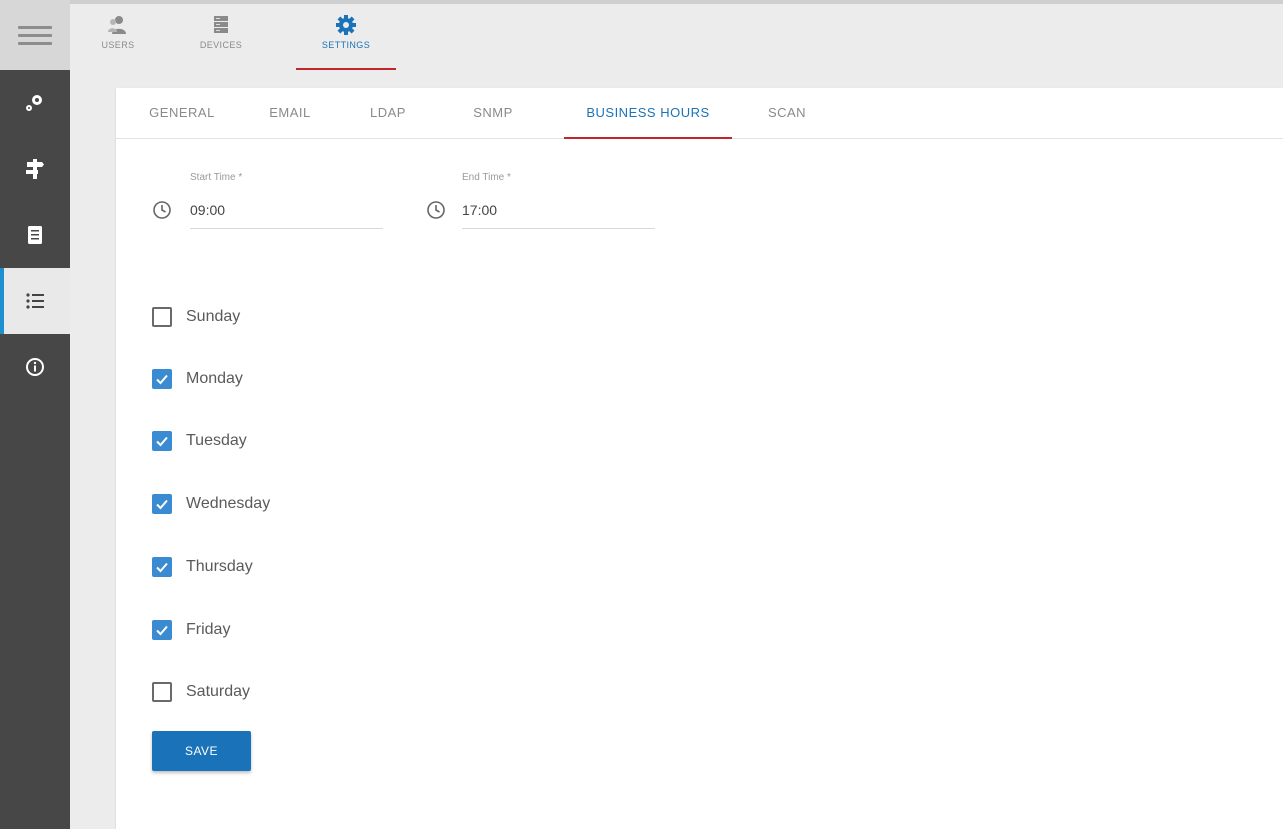  What do you see at coordinates (221, 24) in the screenshot?
I see `devices-icon` at bounding box center [221, 24].